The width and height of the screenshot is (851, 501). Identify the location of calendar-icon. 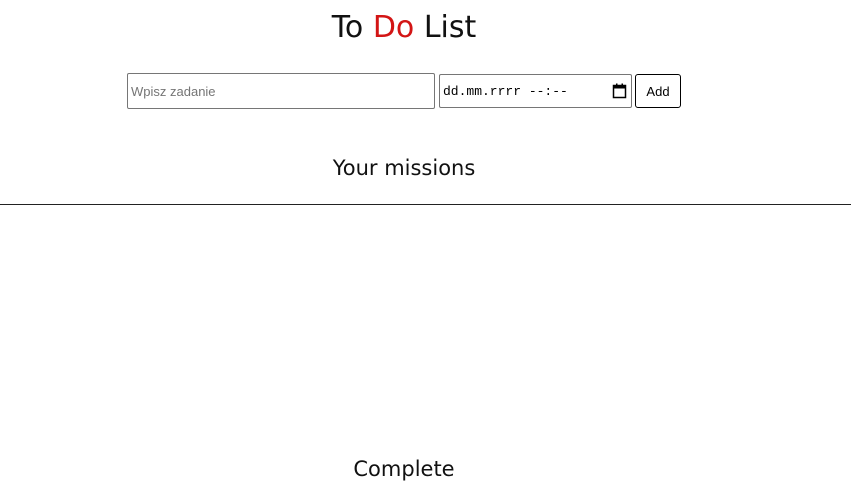
(619, 91).